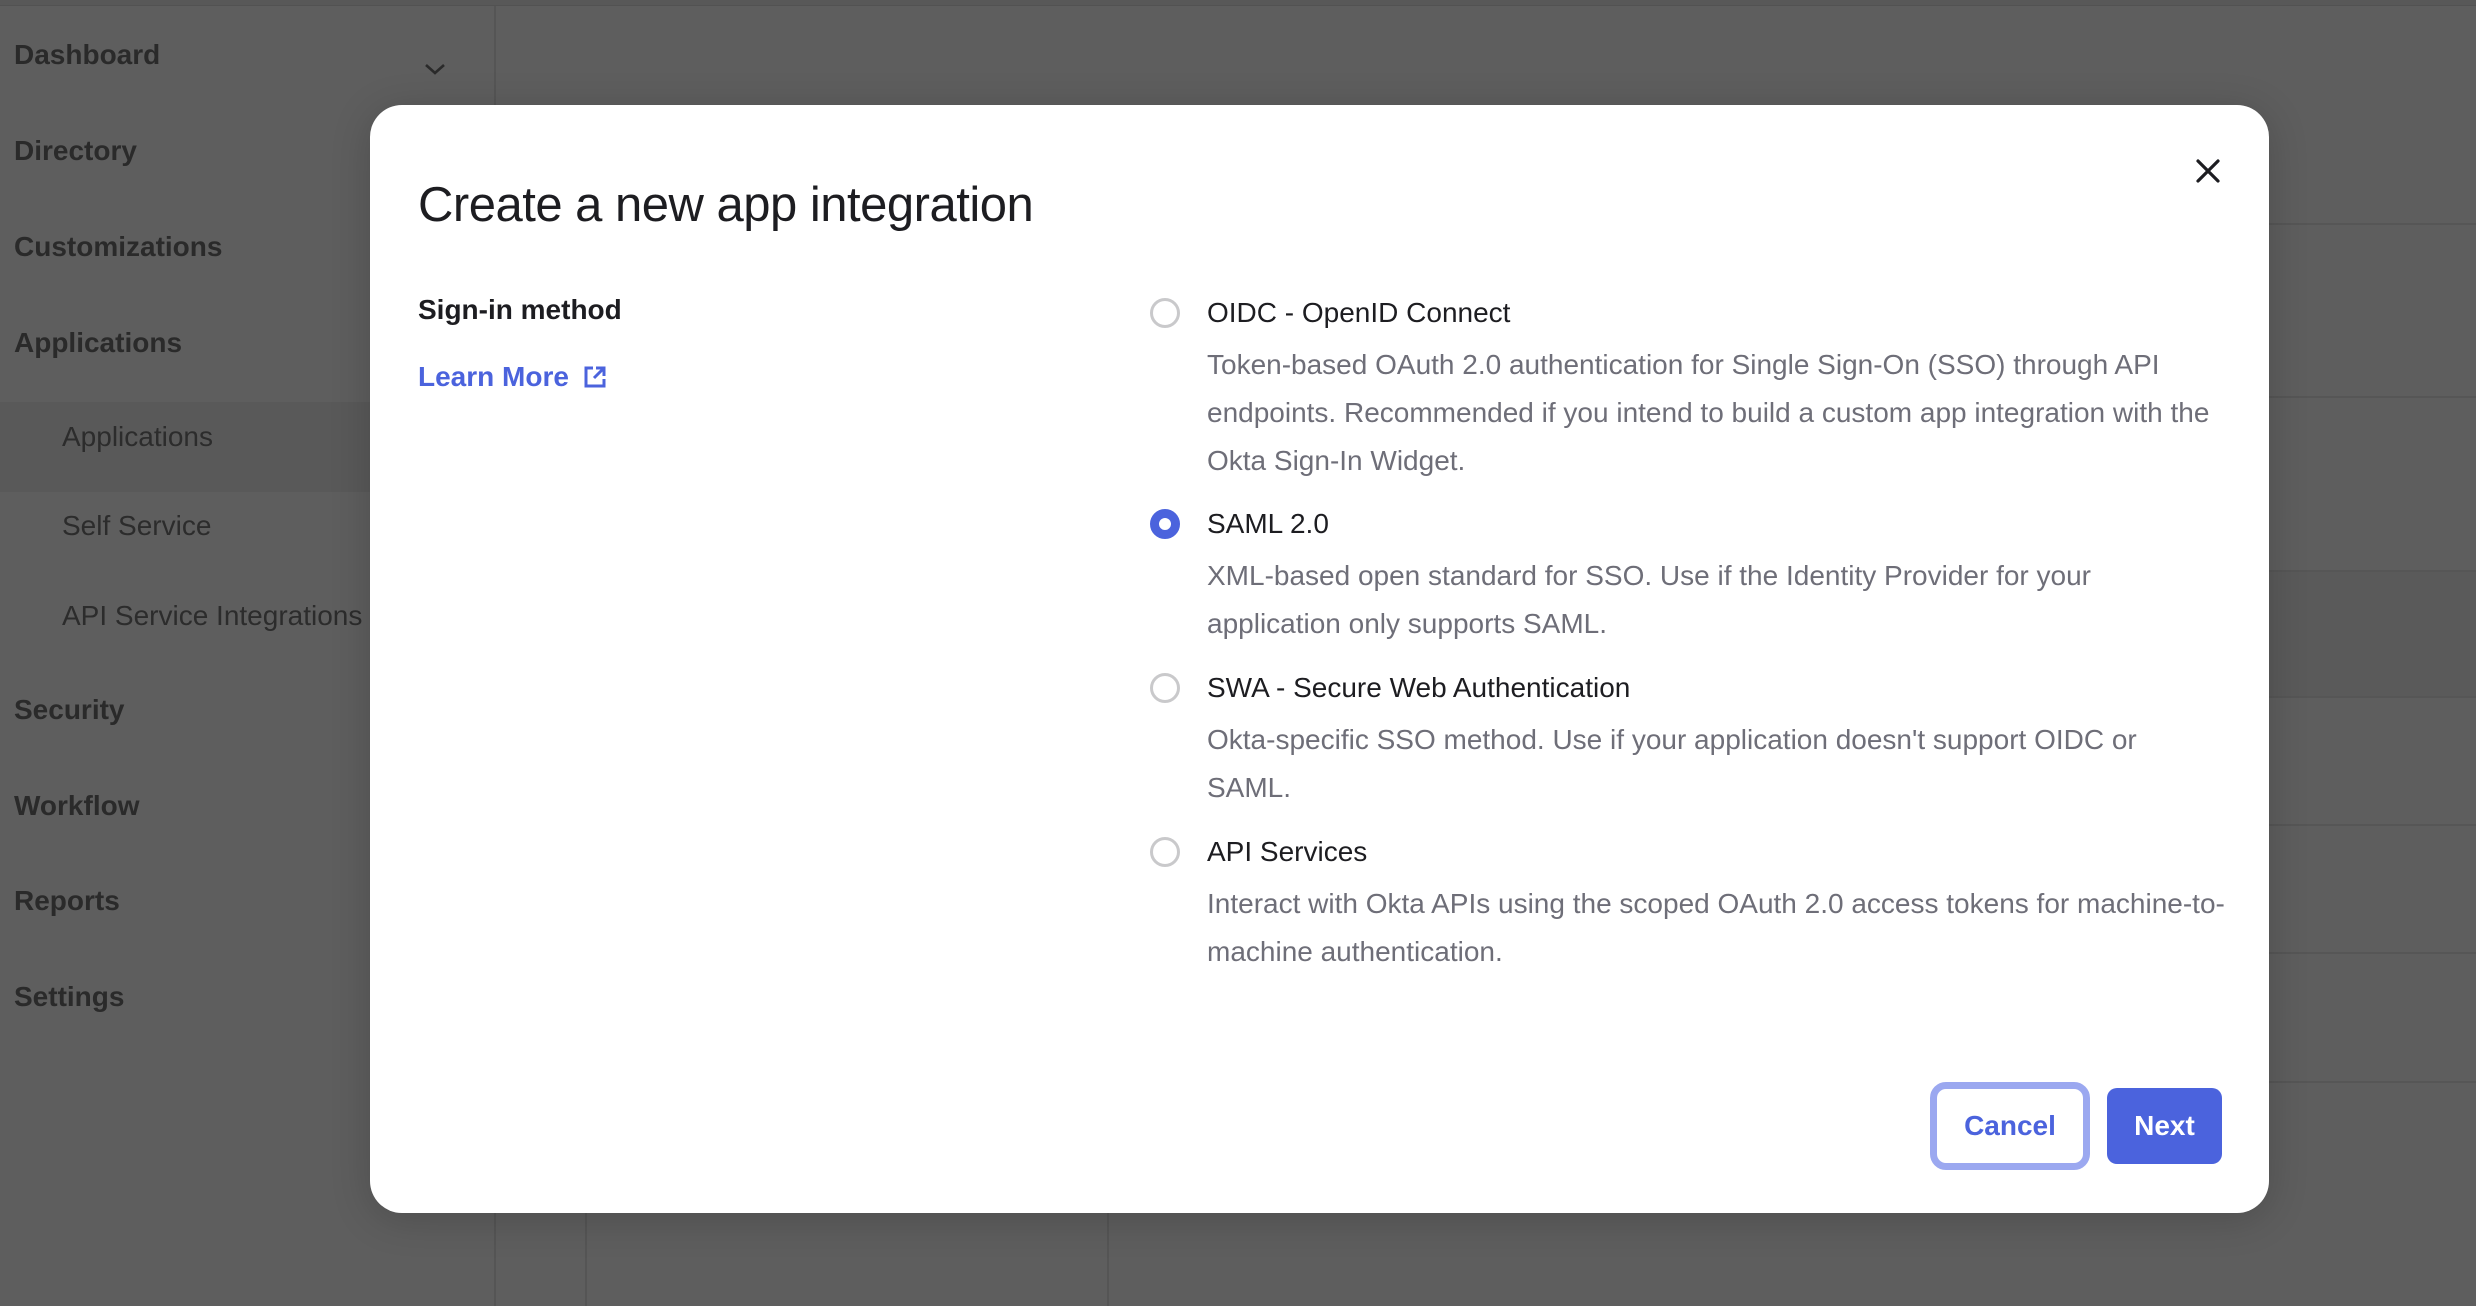 This screenshot has height=1306, width=2476. What do you see at coordinates (2010, 1126) in the screenshot?
I see `cancel-button: Cancel` at bounding box center [2010, 1126].